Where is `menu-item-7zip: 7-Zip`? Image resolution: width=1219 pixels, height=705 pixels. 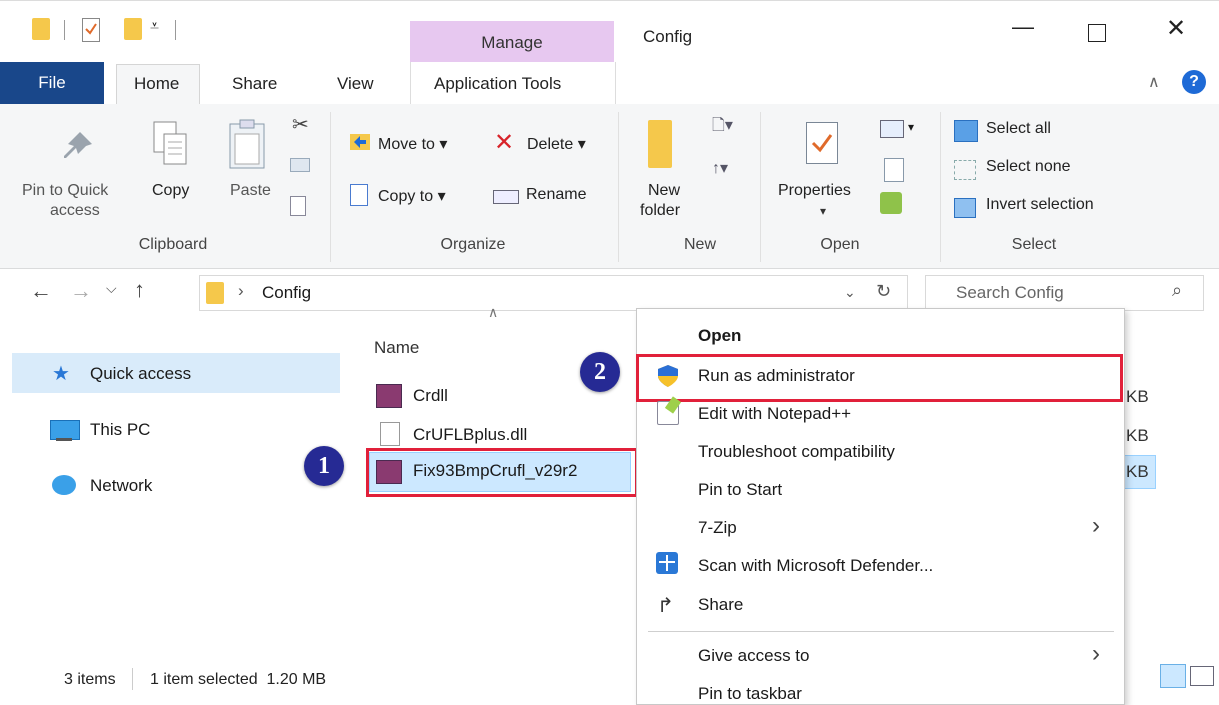 menu-item-7zip: 7-Zip is located at coordinates (717, 528).